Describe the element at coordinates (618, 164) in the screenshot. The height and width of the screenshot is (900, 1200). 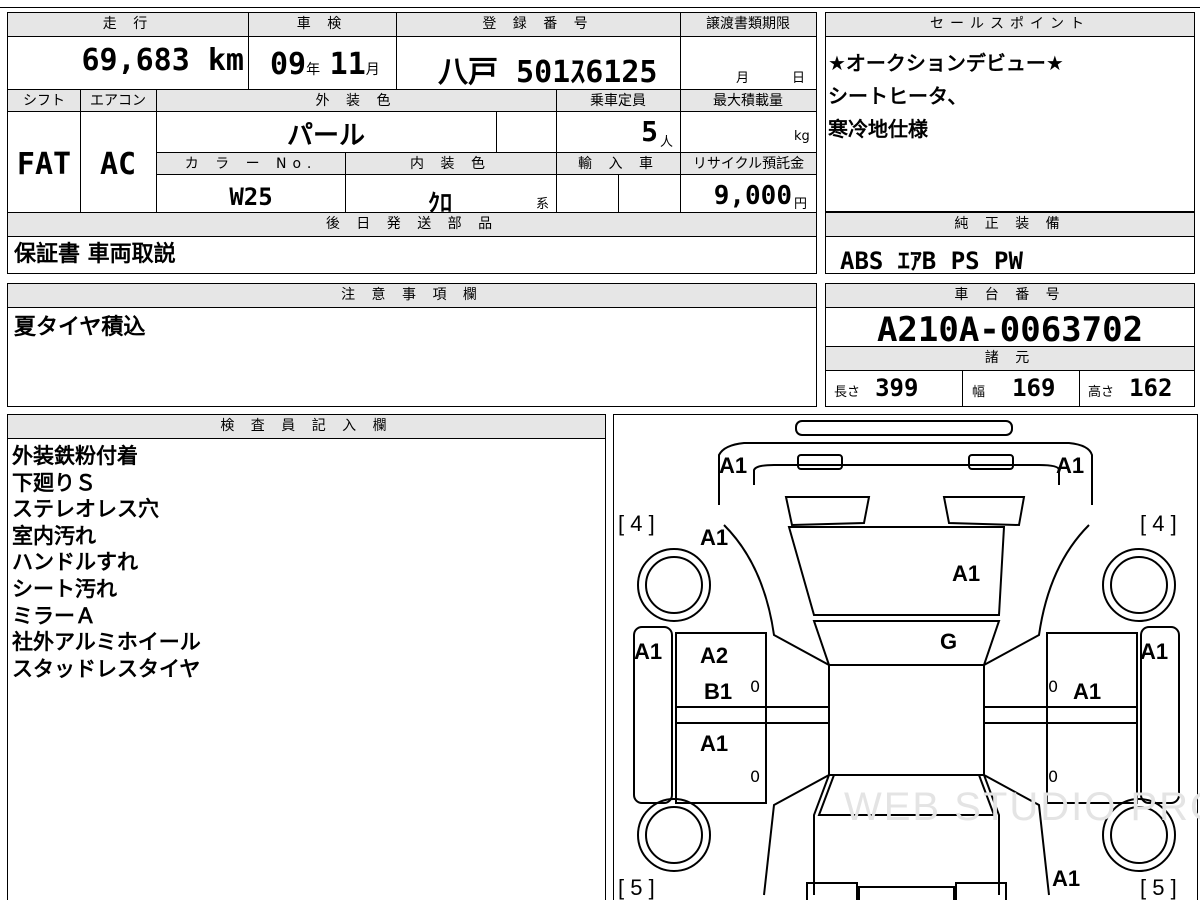
I see `import-label: 輸 入 車` at that location.